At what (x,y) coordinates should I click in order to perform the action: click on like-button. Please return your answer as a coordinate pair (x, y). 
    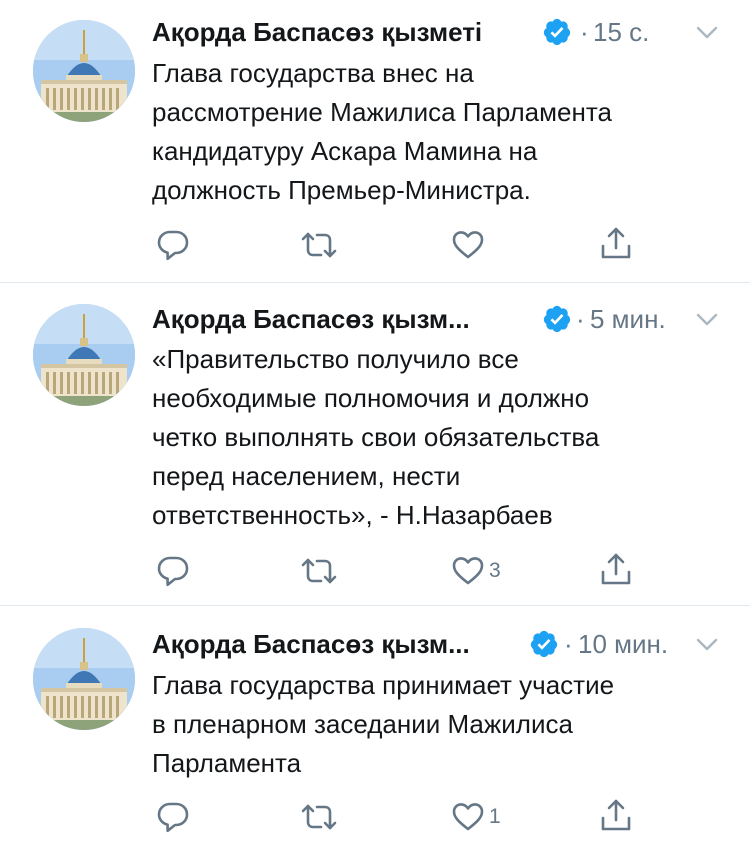
    Looking at the image, I should click on (468, 245).